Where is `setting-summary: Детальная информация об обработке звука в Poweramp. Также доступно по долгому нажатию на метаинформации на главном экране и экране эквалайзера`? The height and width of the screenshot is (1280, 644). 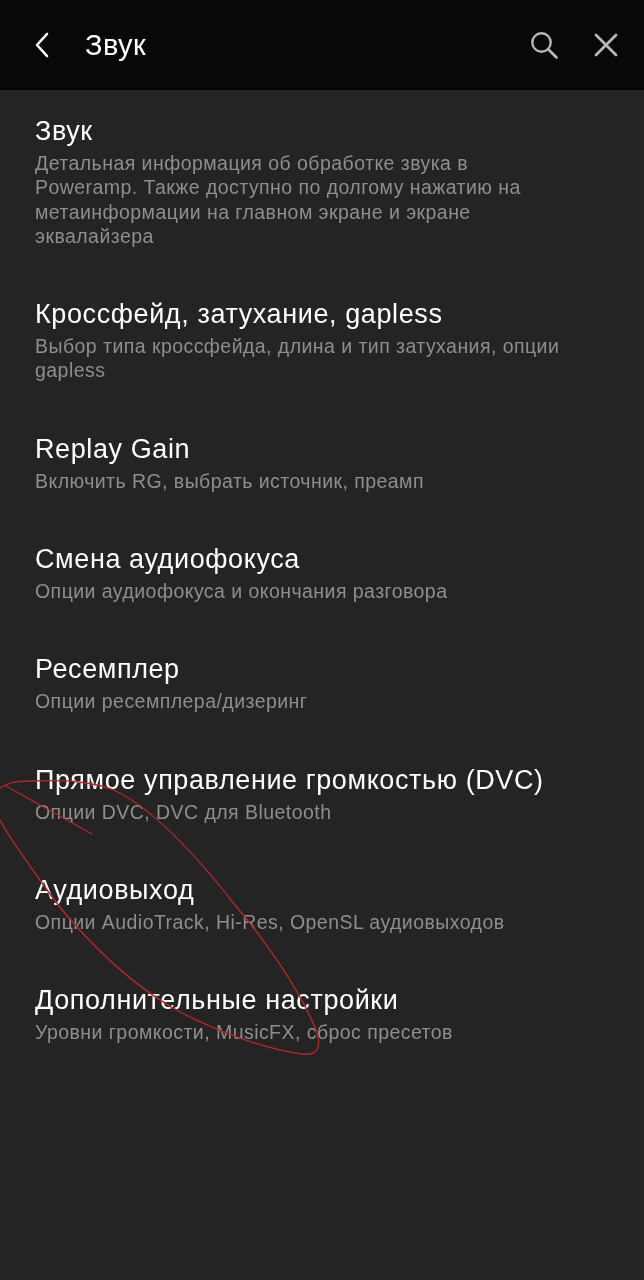
setting-summary: Детальная информация об обработке звука в Poweramp. Также доступно по долгому нажатию на метаинформации на главном экране и экране эквалайзера is located at coordinates (278, 200).